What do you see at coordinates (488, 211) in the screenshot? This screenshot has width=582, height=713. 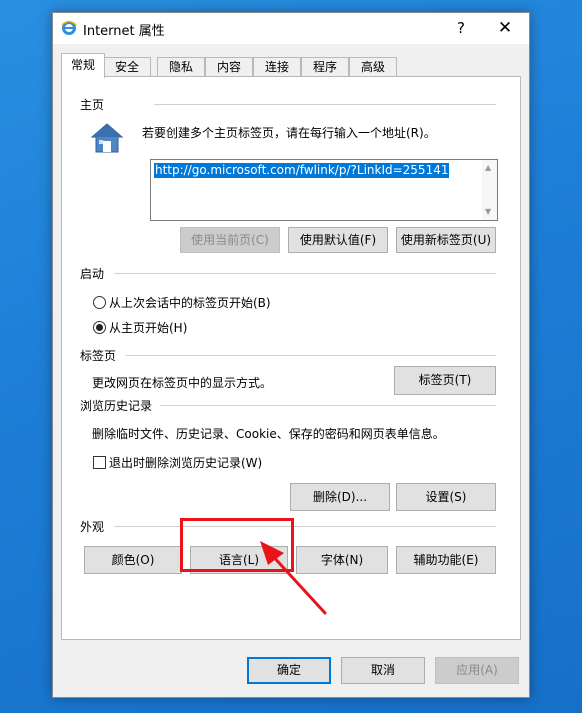 I see `scroll-down-icon: ▼` at bounding box center [488, 211].